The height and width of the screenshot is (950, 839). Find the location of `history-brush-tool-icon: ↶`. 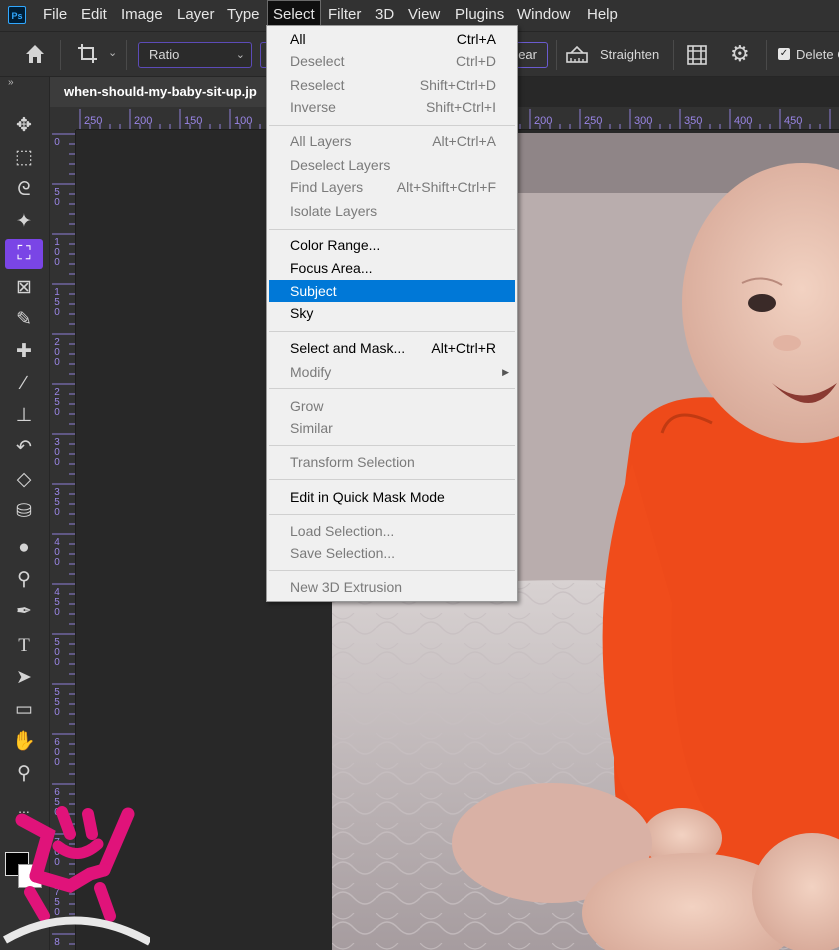

history-brush-tool-icon: ↶ is located at coordinates (24, 448).